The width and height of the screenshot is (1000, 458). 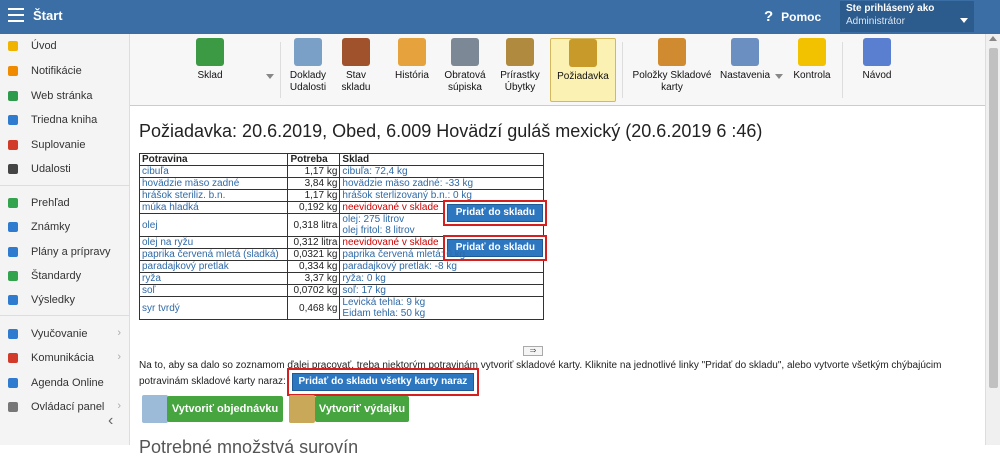 I want to click on column-header-food: Potravina, so click(x=213, y=159).